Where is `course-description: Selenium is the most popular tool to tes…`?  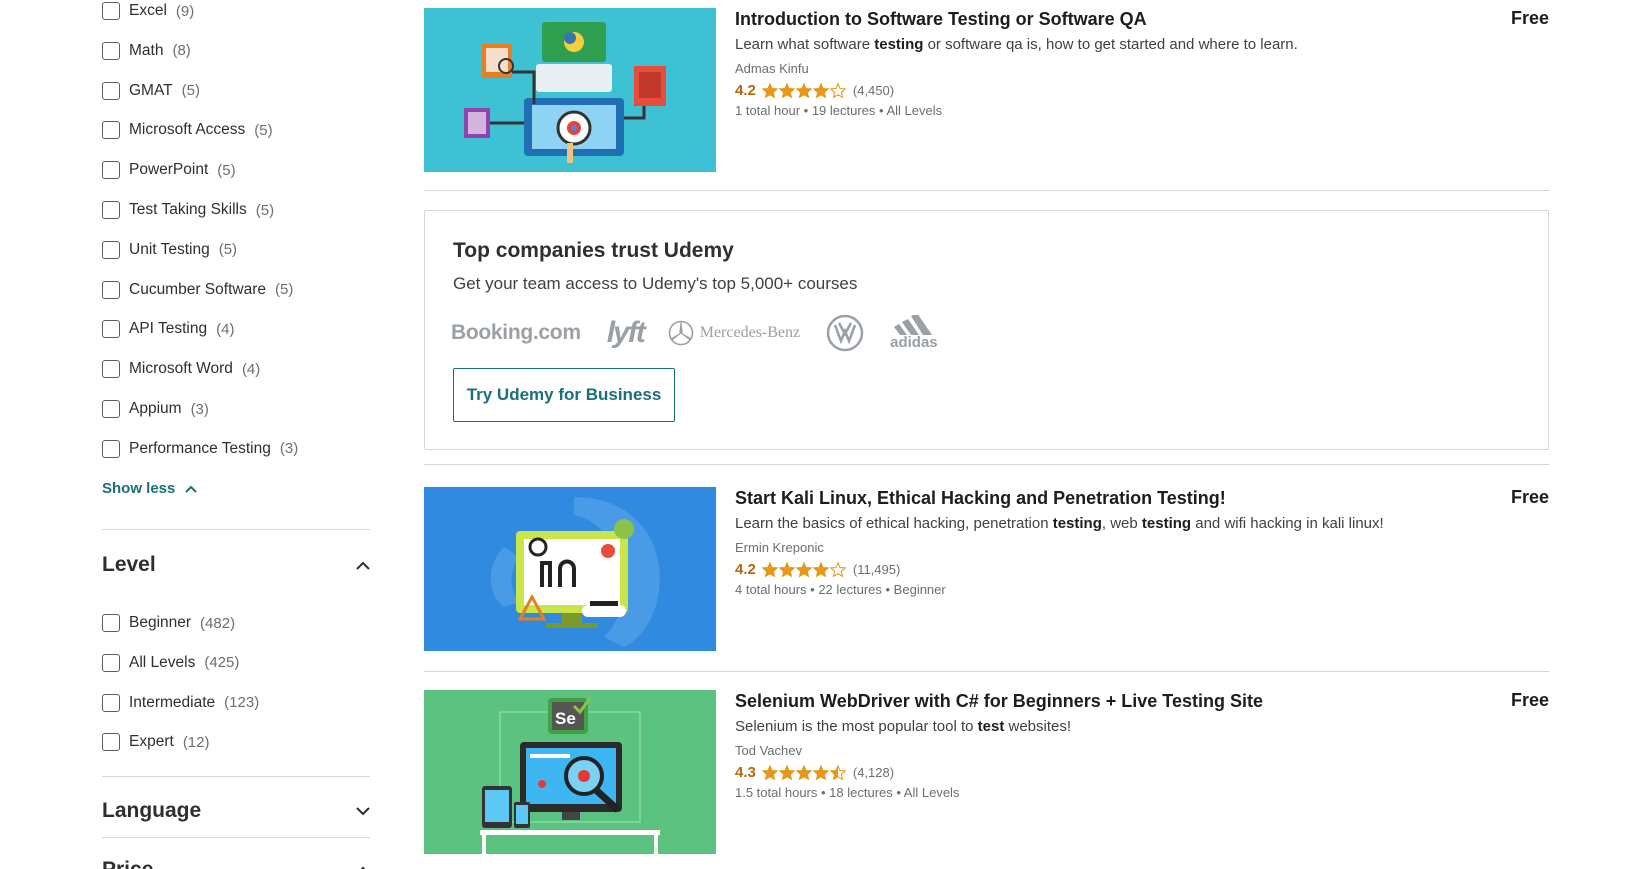 course-description: Selenium is the most popular tool to tes… is located at coordinates (903, 726).